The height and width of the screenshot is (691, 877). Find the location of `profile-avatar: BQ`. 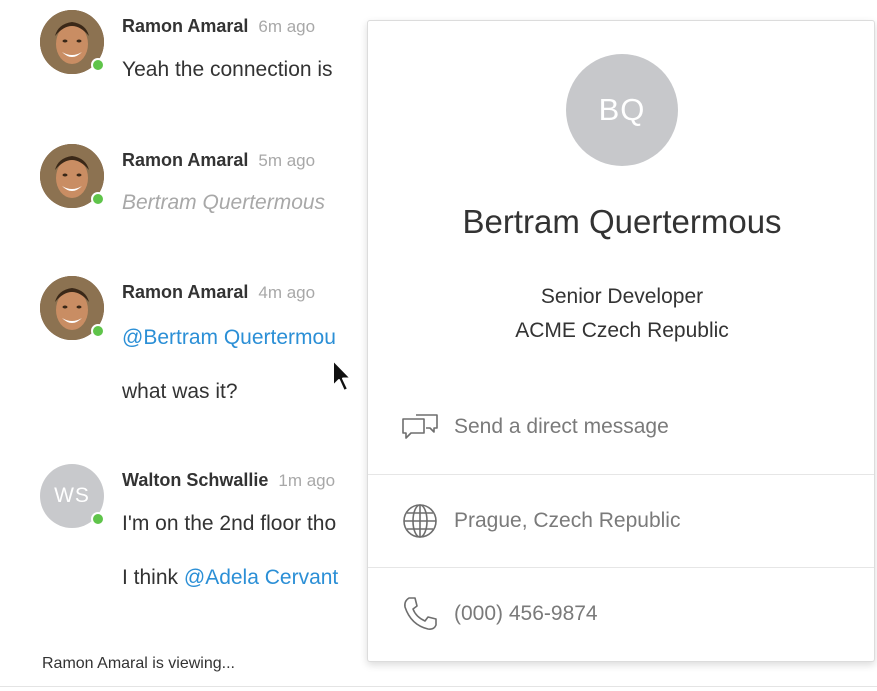

profile-avatar: BQ is located at coordinates (622, 110).